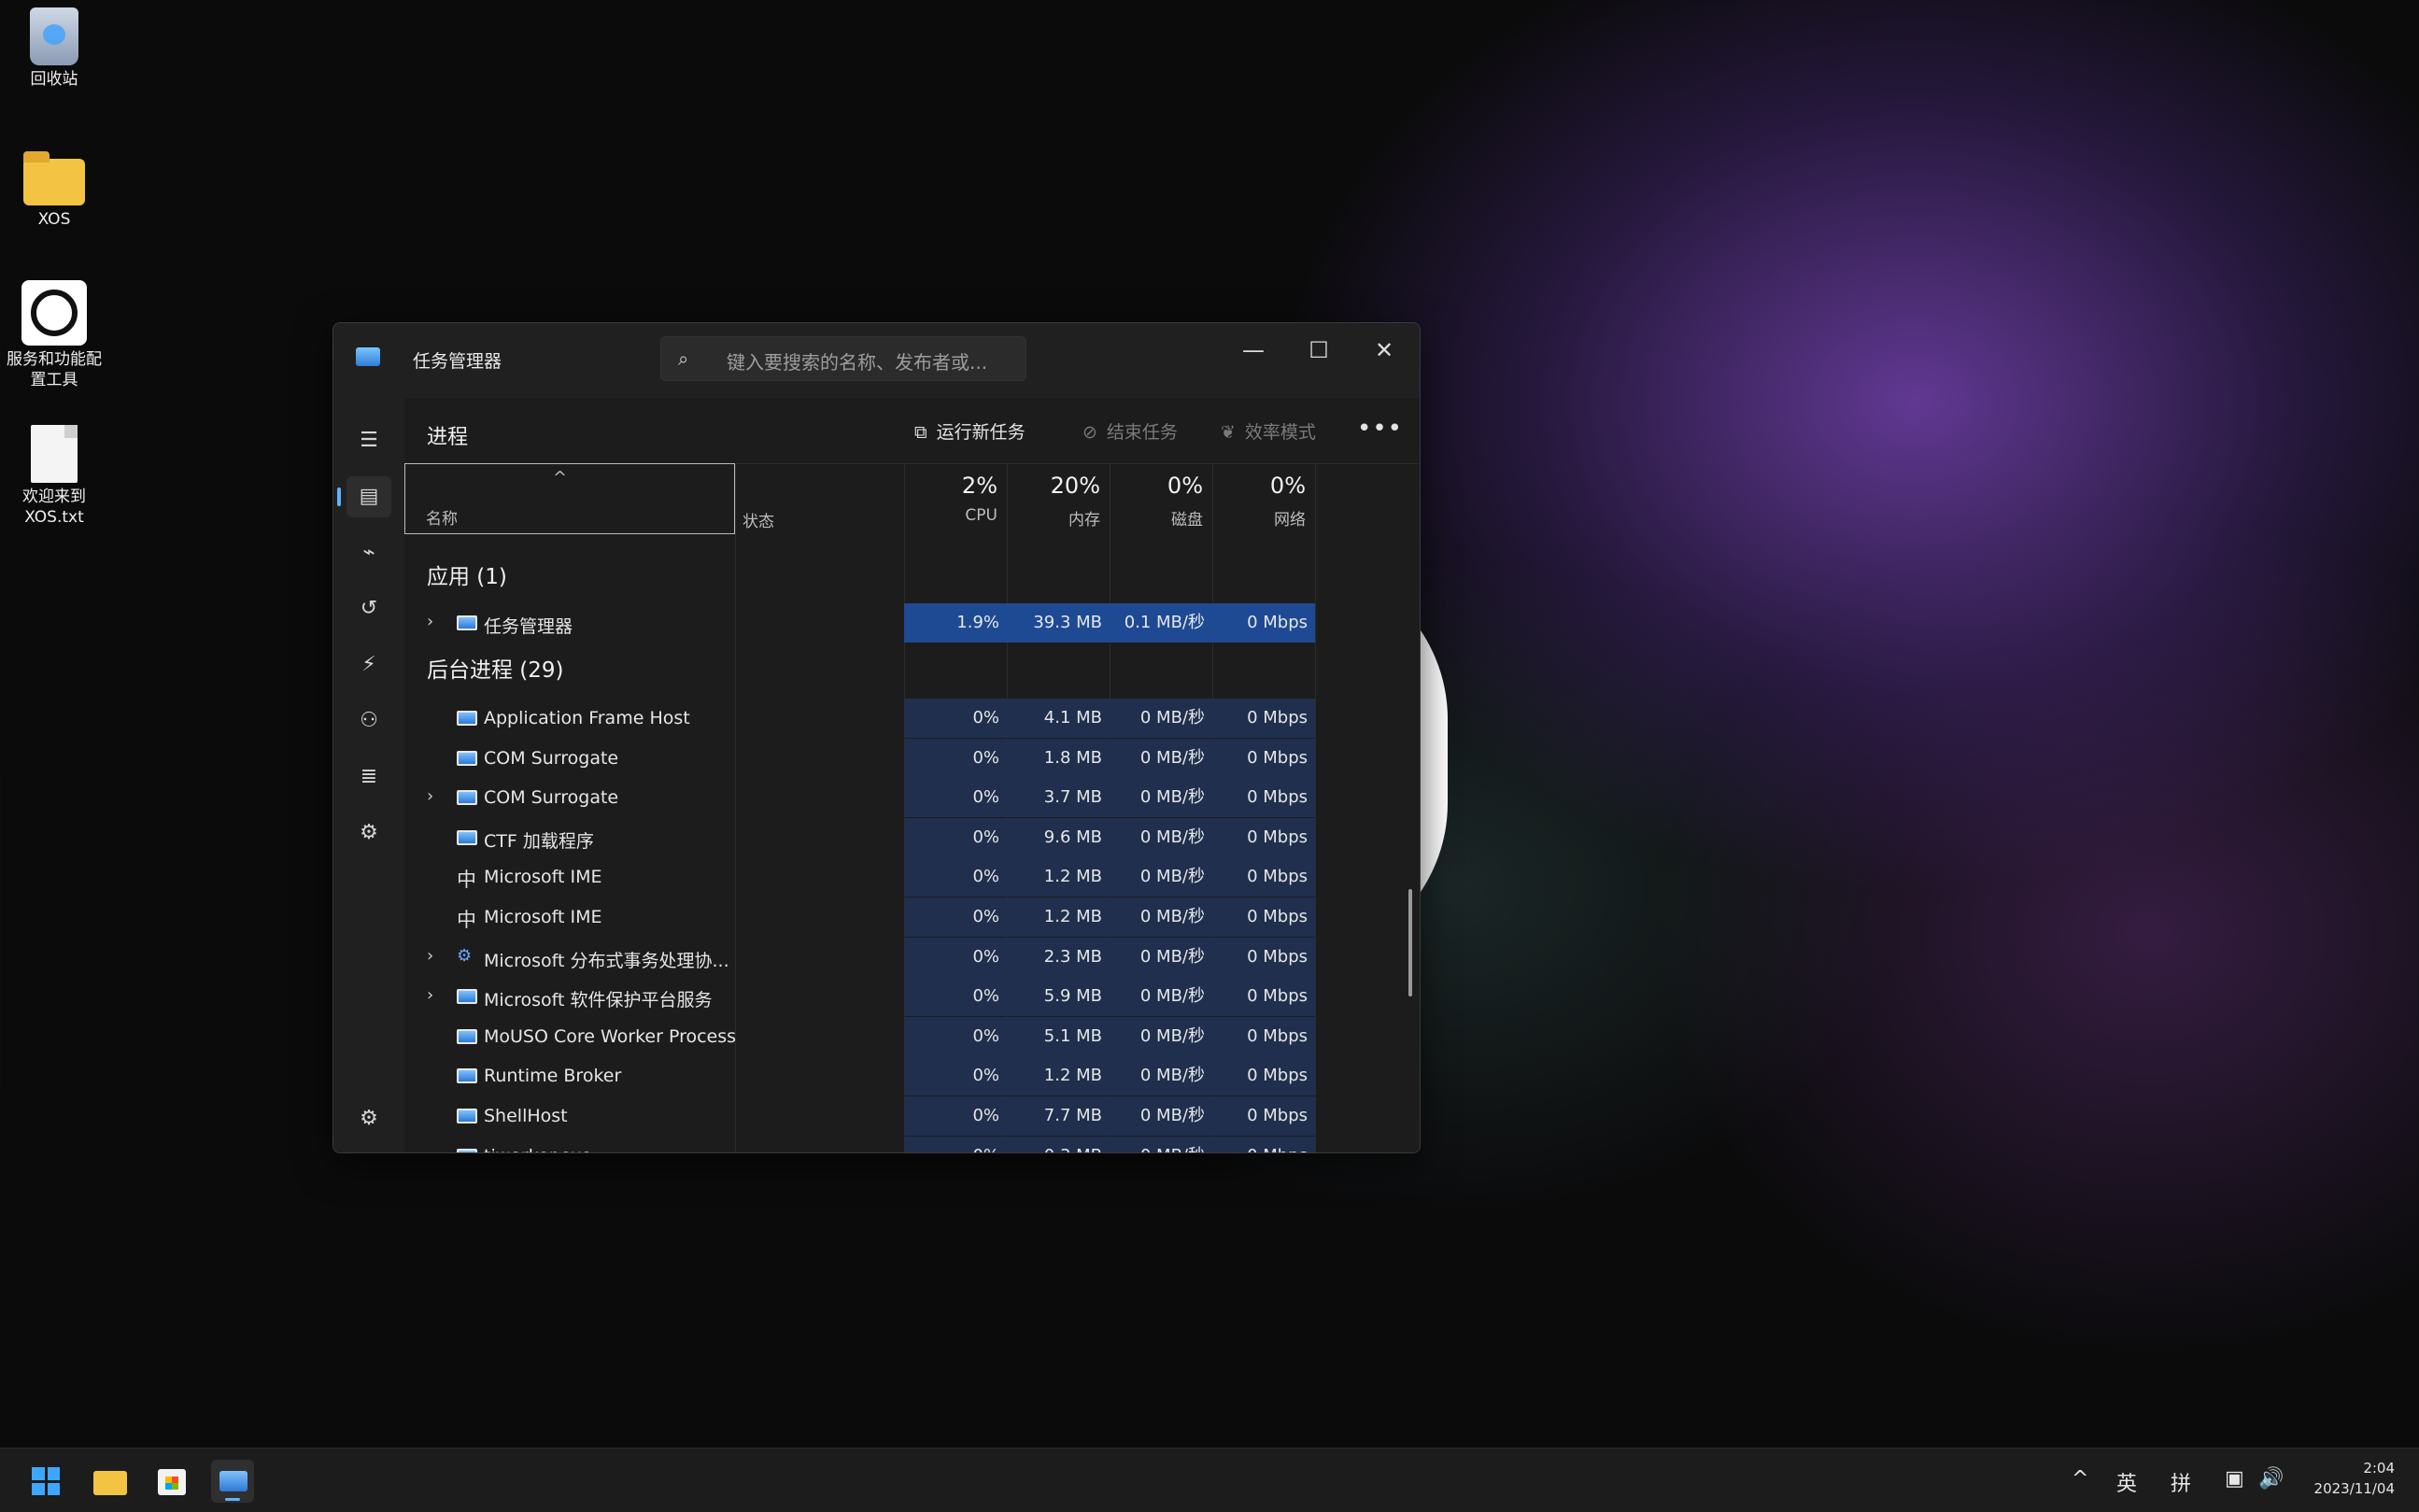  I want to click on process-name: Microsoft IME, so click(543, 917).